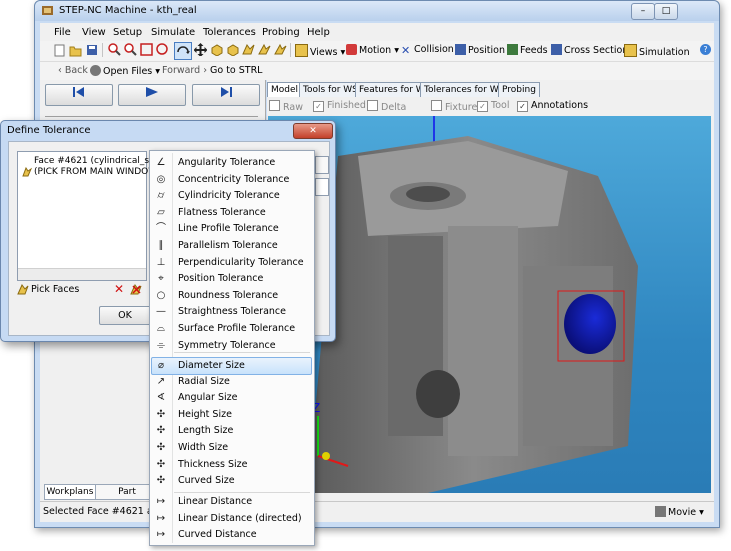  Describe the element at coordinates (232, 296) in the screenshot. I see `menu-item-roundness-tolerance: ○ Roundness Tolerance` at that location.